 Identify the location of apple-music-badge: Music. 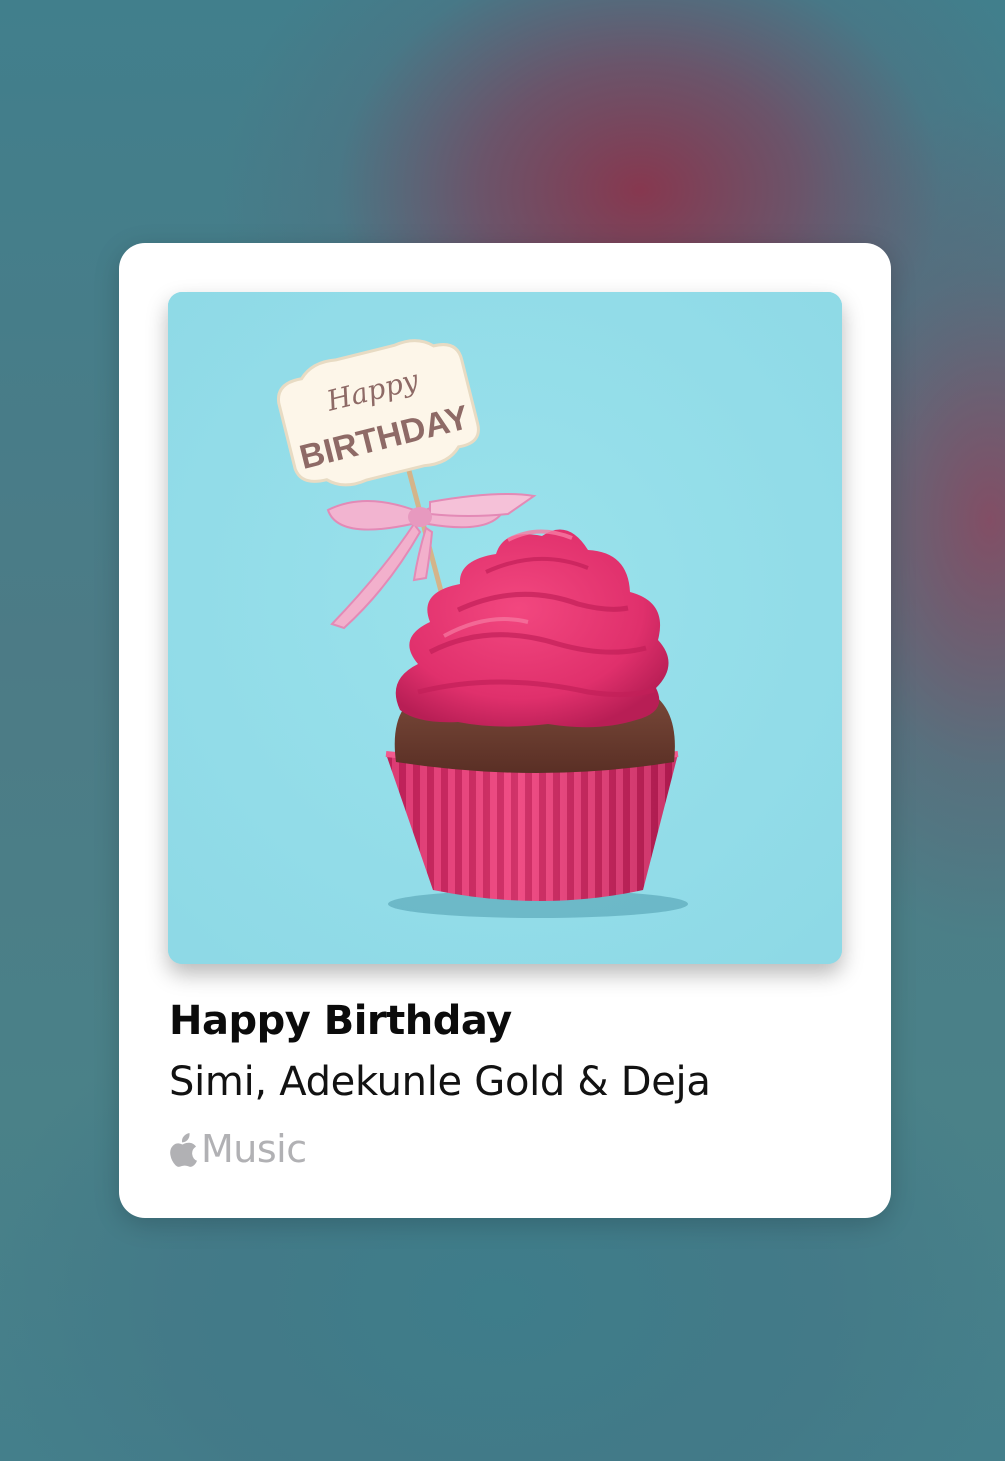
(238, 1149).